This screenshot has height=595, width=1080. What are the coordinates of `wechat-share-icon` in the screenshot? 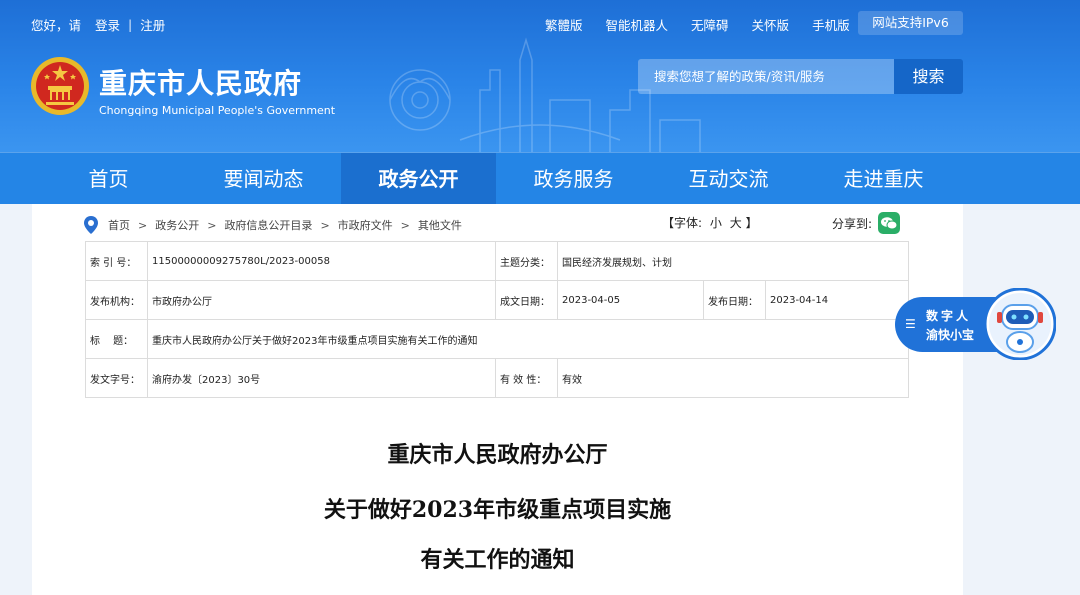 It's located at (889, 223).